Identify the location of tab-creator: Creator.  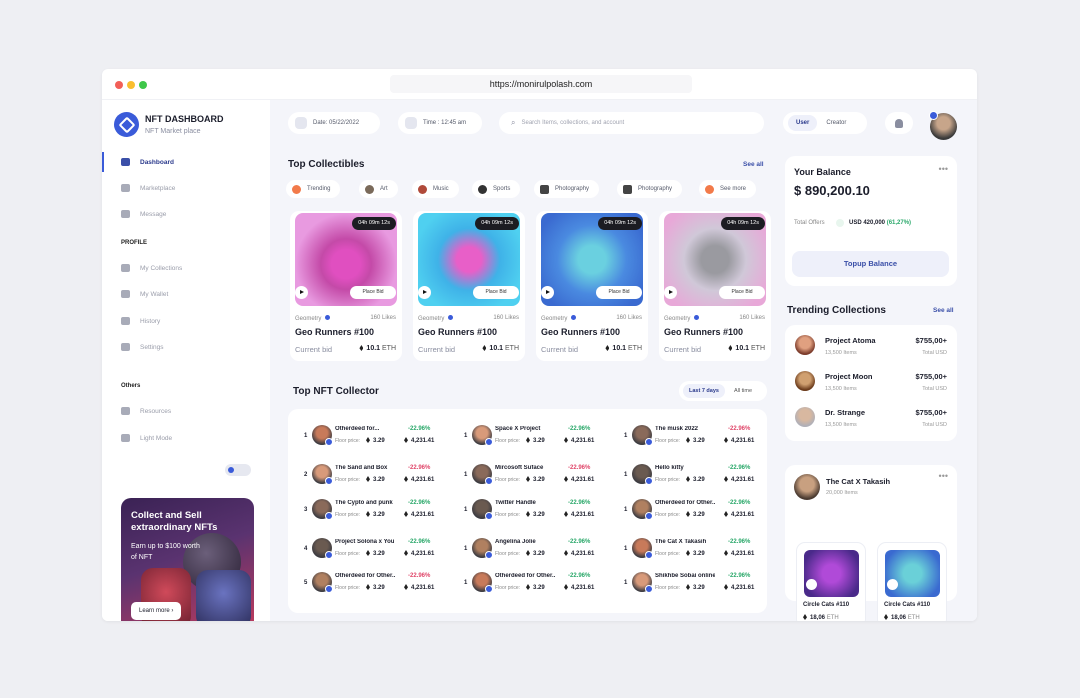
(836, 123).